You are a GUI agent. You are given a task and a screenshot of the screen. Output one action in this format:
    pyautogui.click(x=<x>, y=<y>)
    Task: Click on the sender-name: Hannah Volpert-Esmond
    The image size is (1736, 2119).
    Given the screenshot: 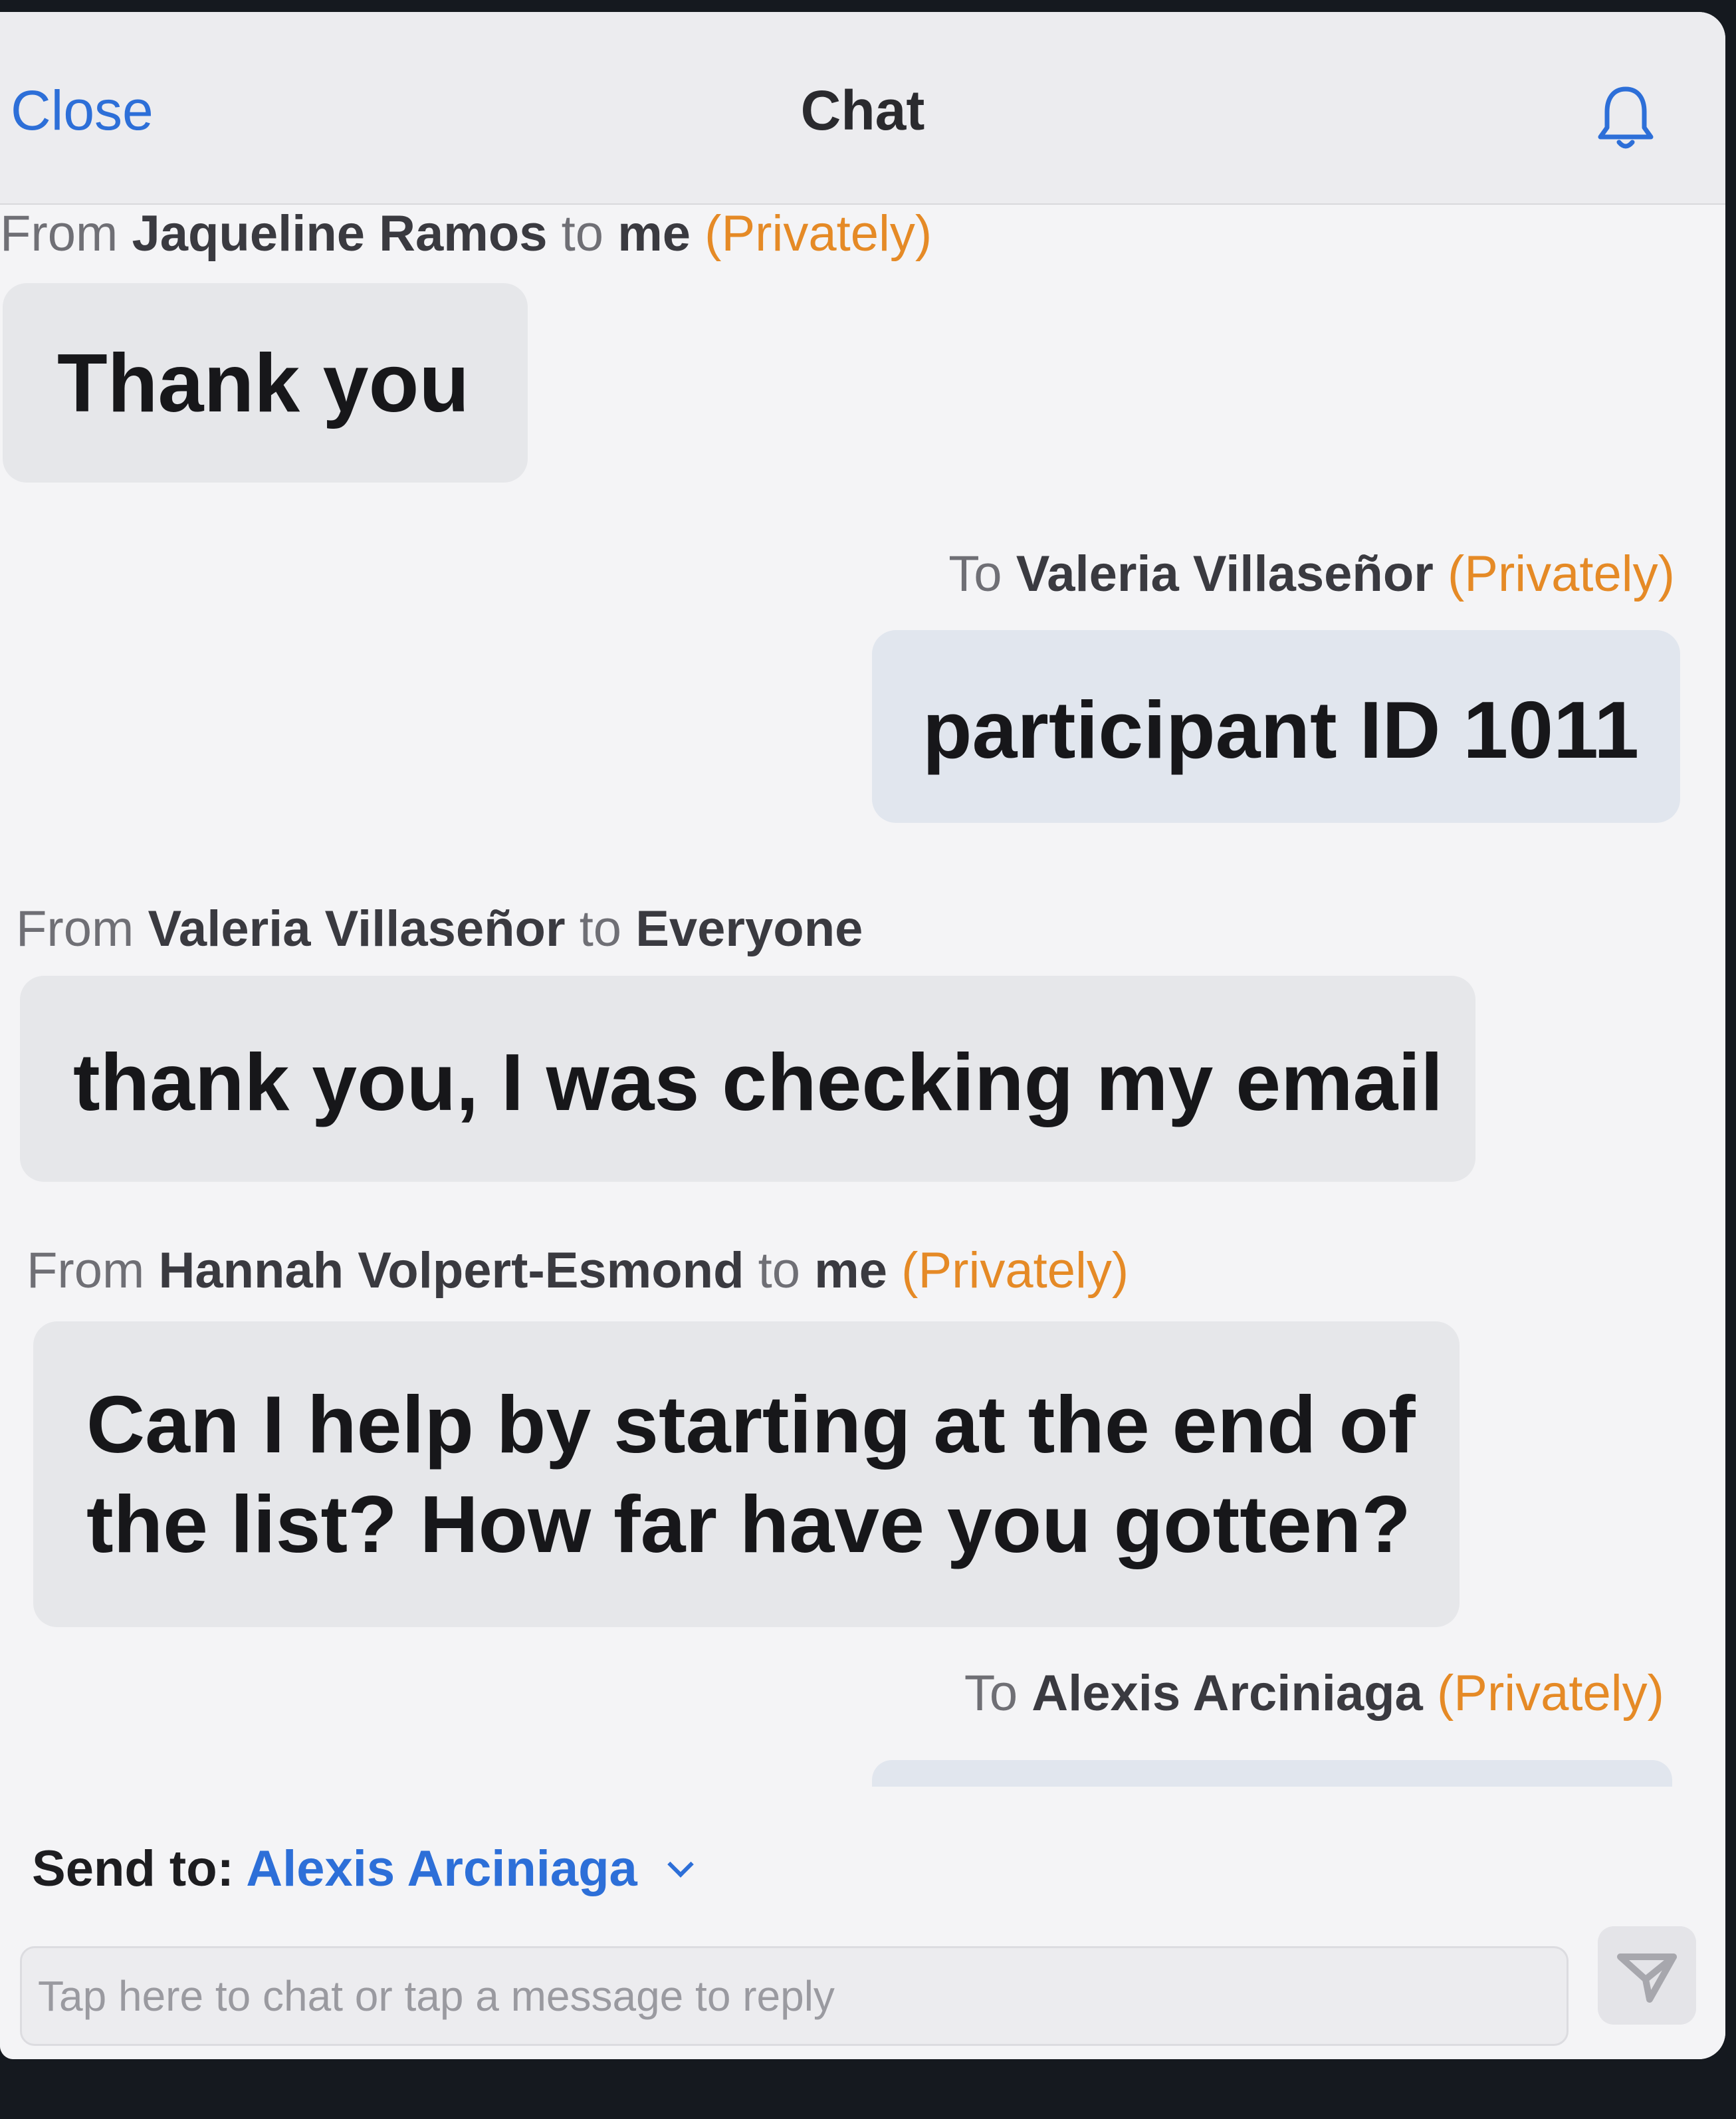 What is the action you would take?
    pyautogui.click(x=451, y=1270)
    